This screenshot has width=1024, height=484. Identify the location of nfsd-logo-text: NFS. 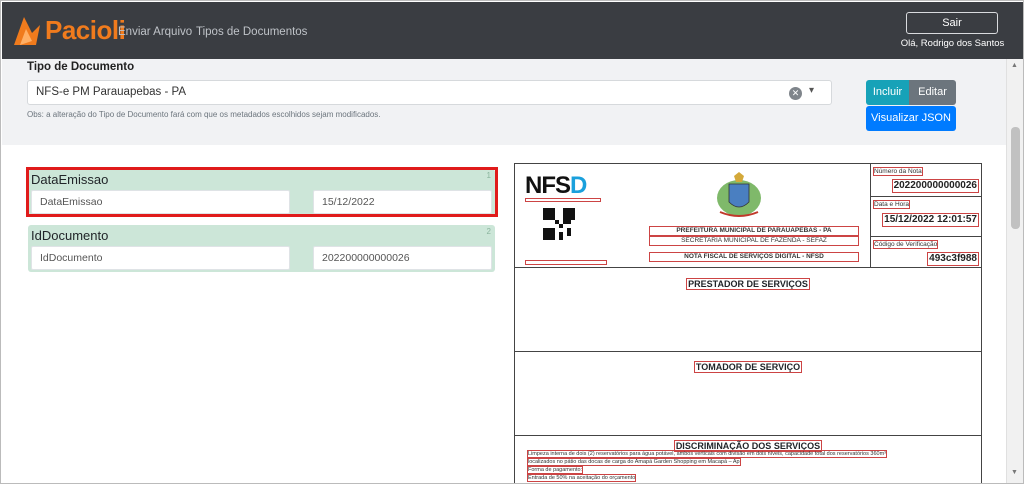
(548, 185).